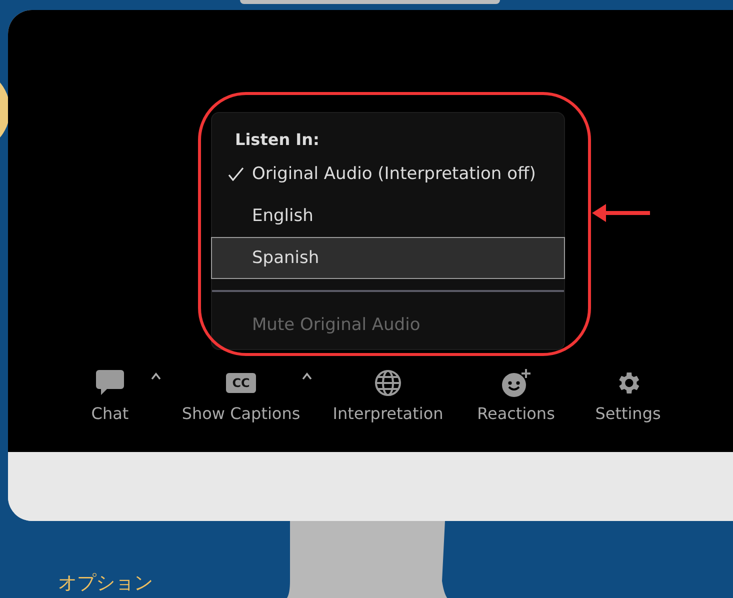 Image resolution: width=733 pixels, height=598 pixels. What do you see at coordinates (241, 395) in the screenshot?
I see `toolbar-button: CC Show Captions` at bounding box center [241, 395].